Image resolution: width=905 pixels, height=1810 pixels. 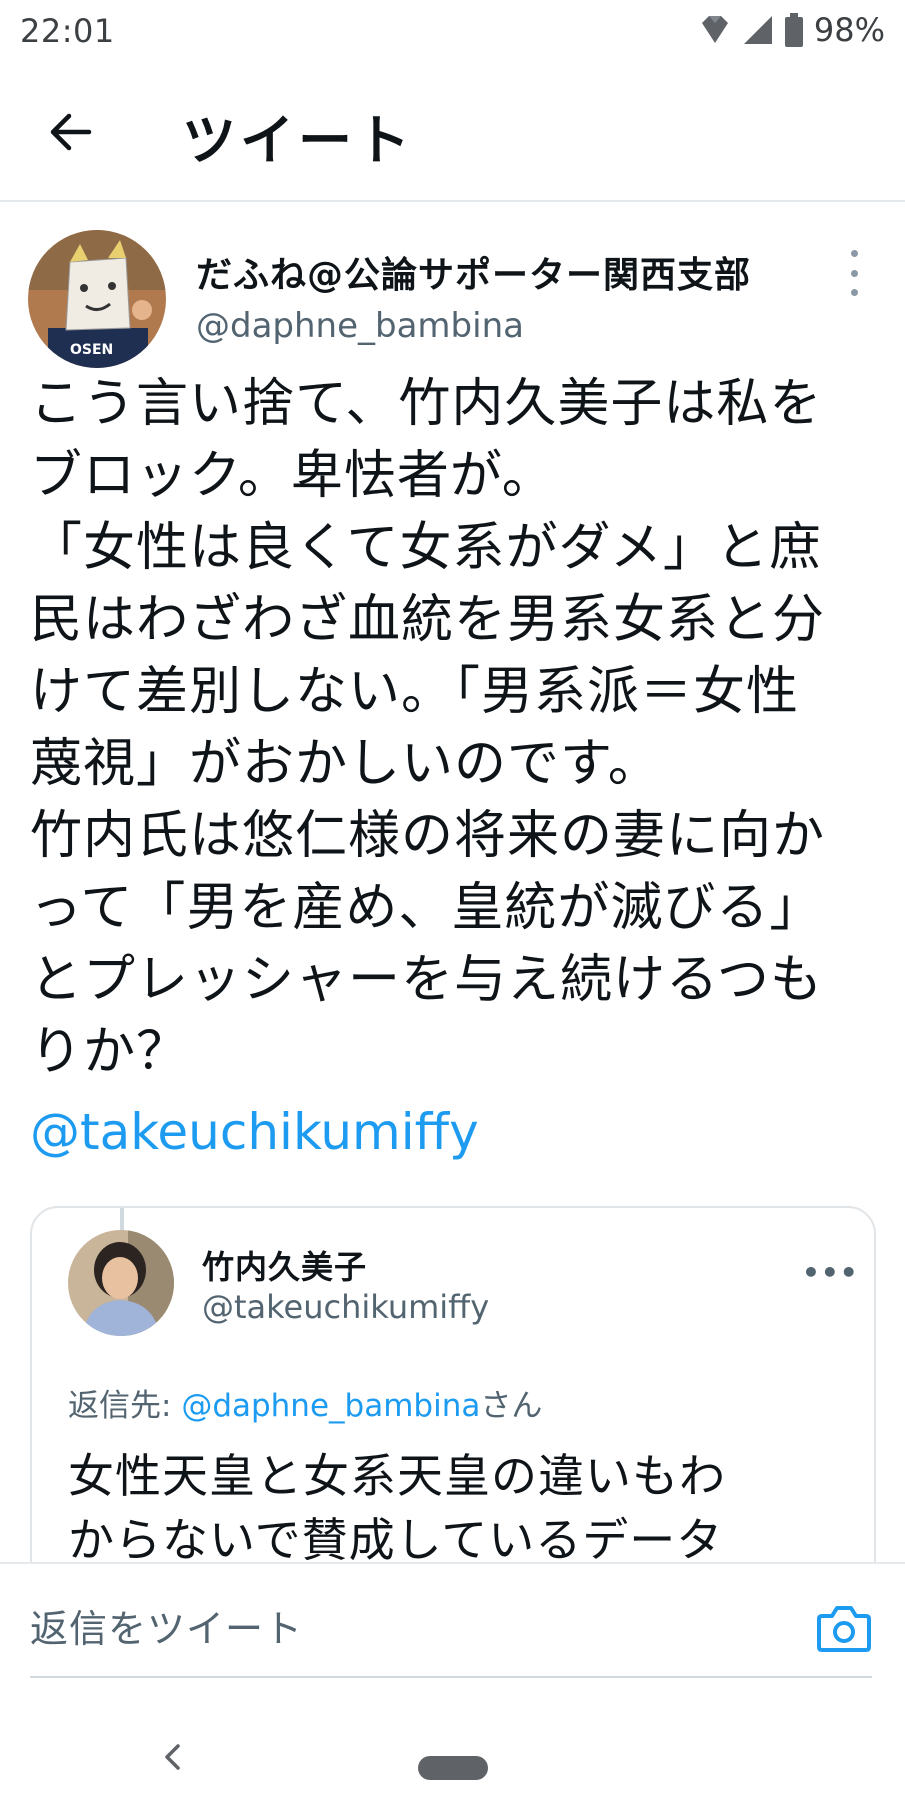 I want to click on tweet-text-line: ブロック。卑怯者が。, so click(x=292, y=476).